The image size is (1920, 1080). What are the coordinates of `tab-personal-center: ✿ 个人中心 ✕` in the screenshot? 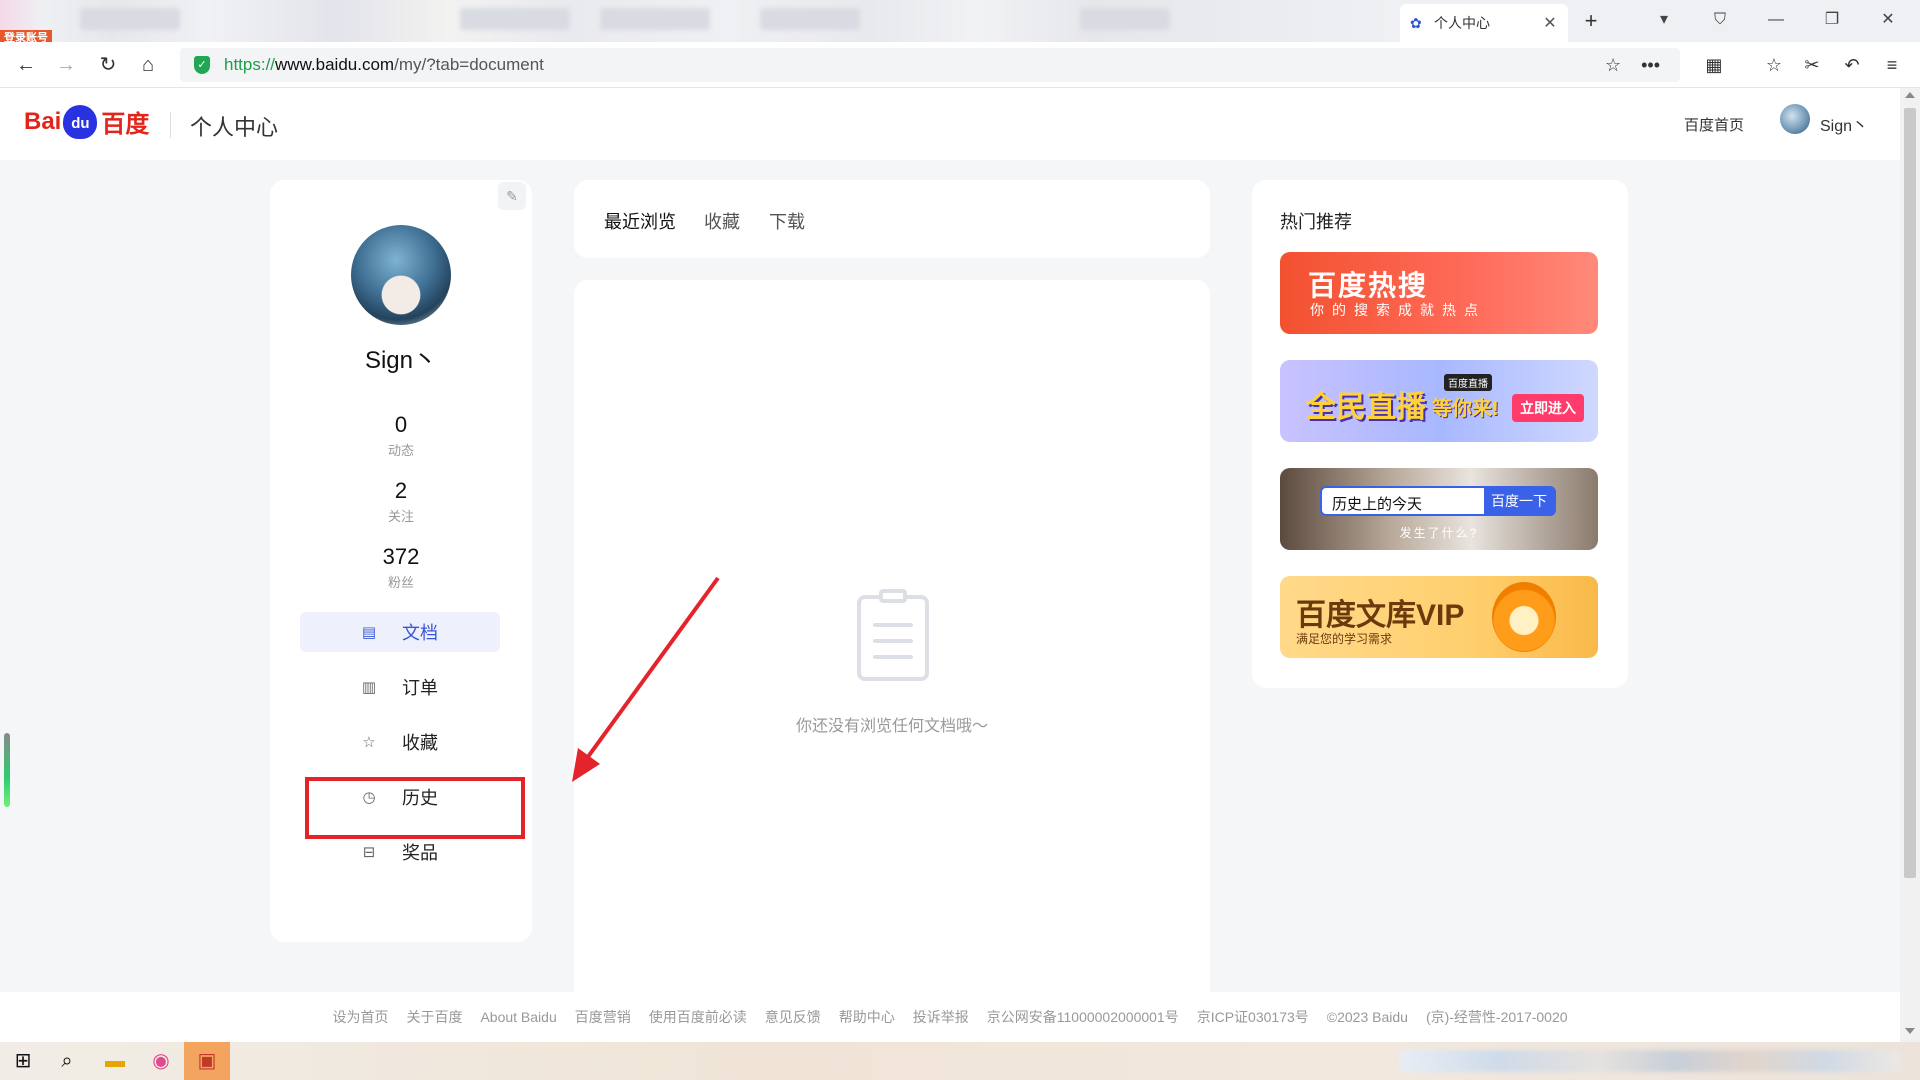 It's located at (1484, 23).